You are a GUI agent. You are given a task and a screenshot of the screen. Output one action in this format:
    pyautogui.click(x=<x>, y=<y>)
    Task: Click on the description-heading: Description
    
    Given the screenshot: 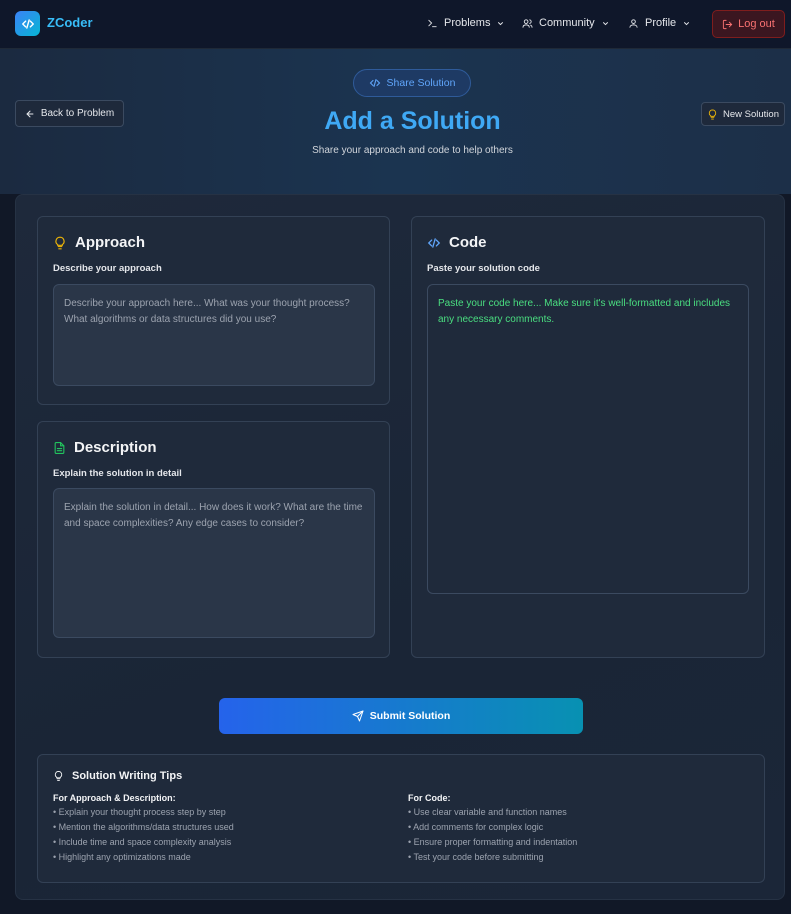 What is the action you would take?
    pyautogui.click(x=105, y=447)
    